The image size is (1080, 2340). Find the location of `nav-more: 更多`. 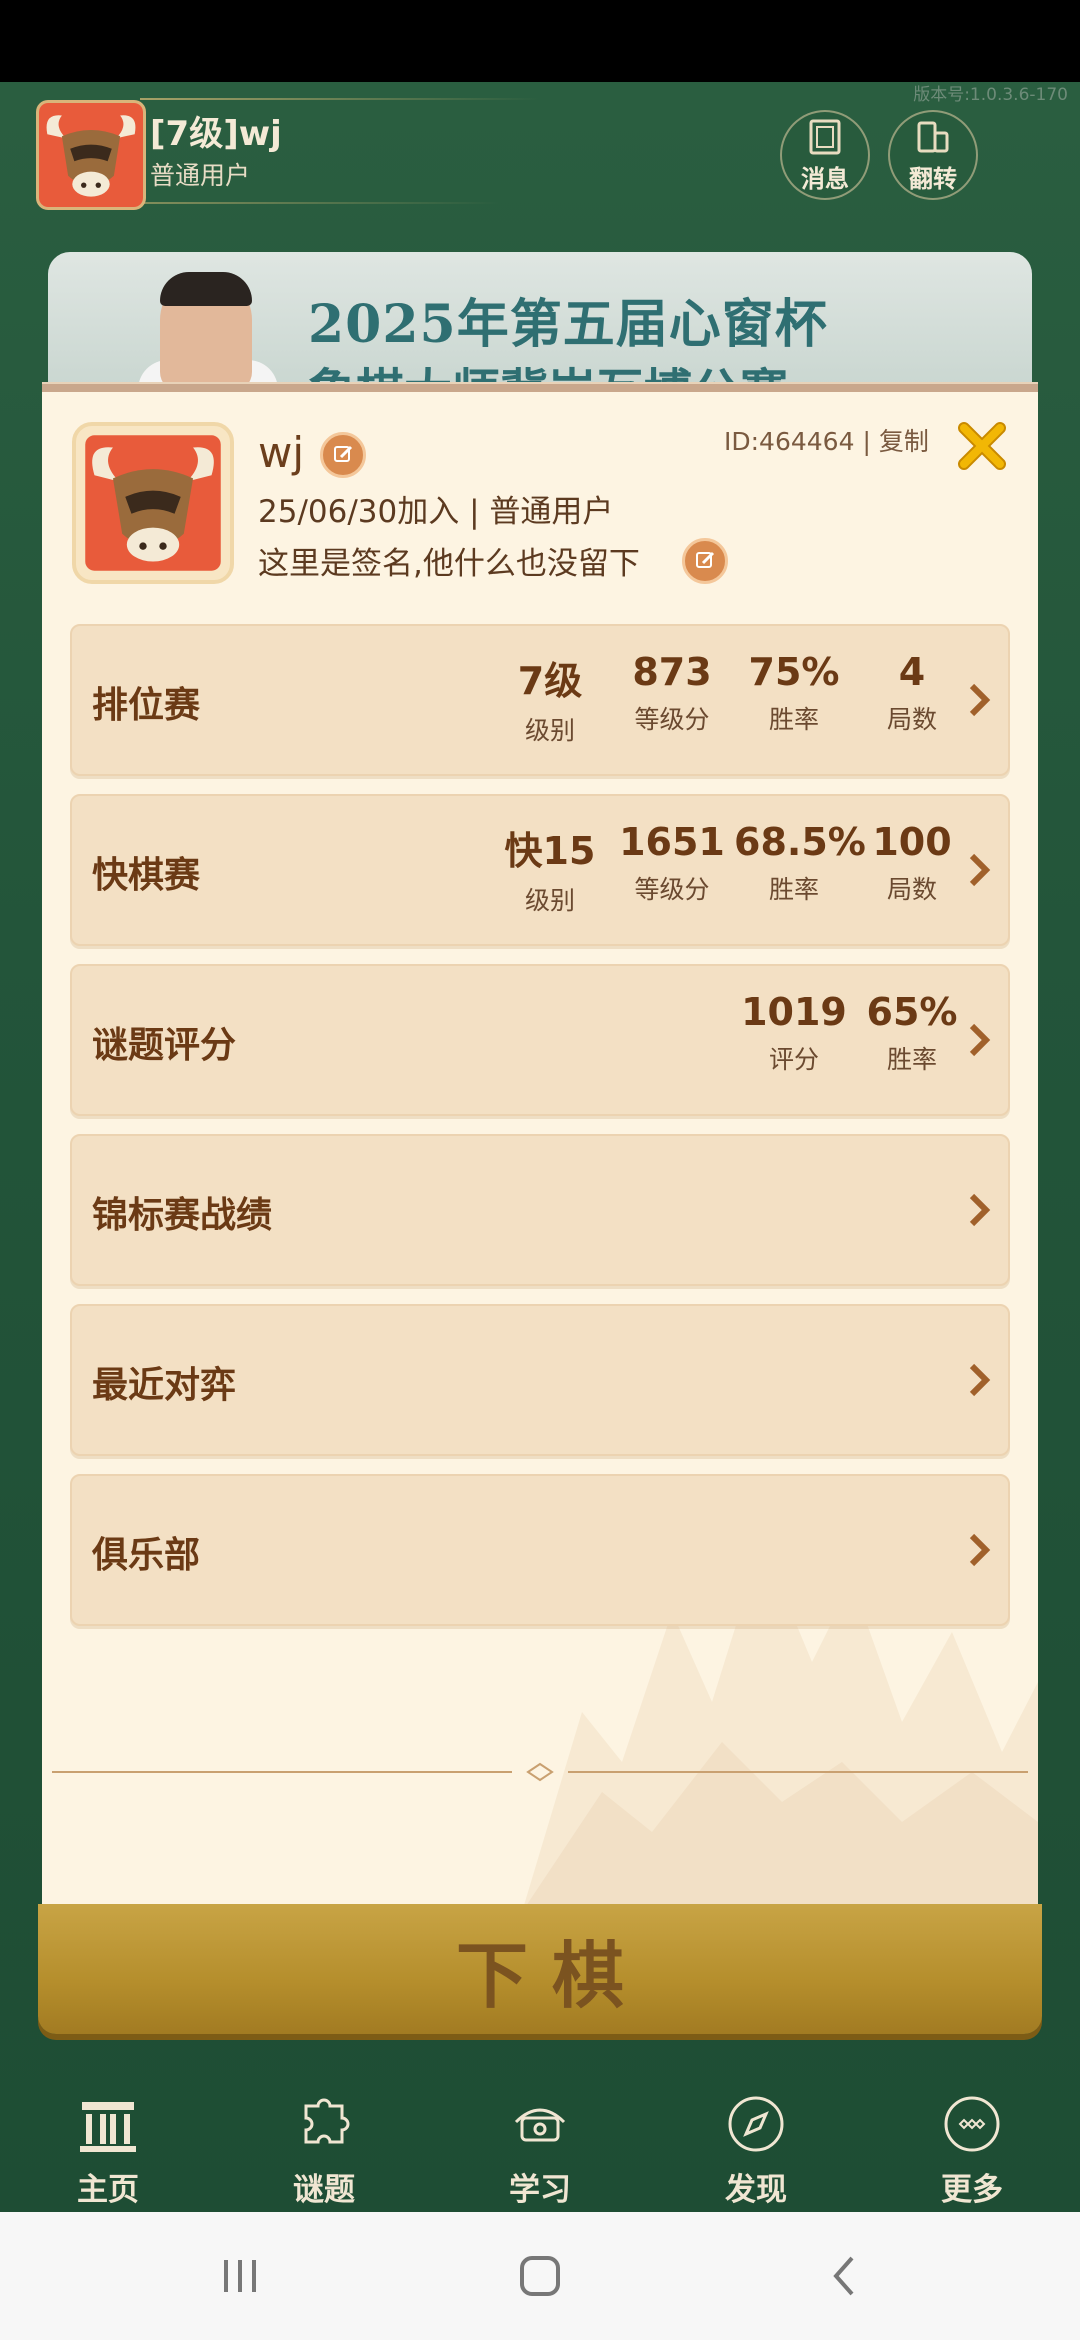

nav-more: 更多 is located at coordinates (972, 2140).